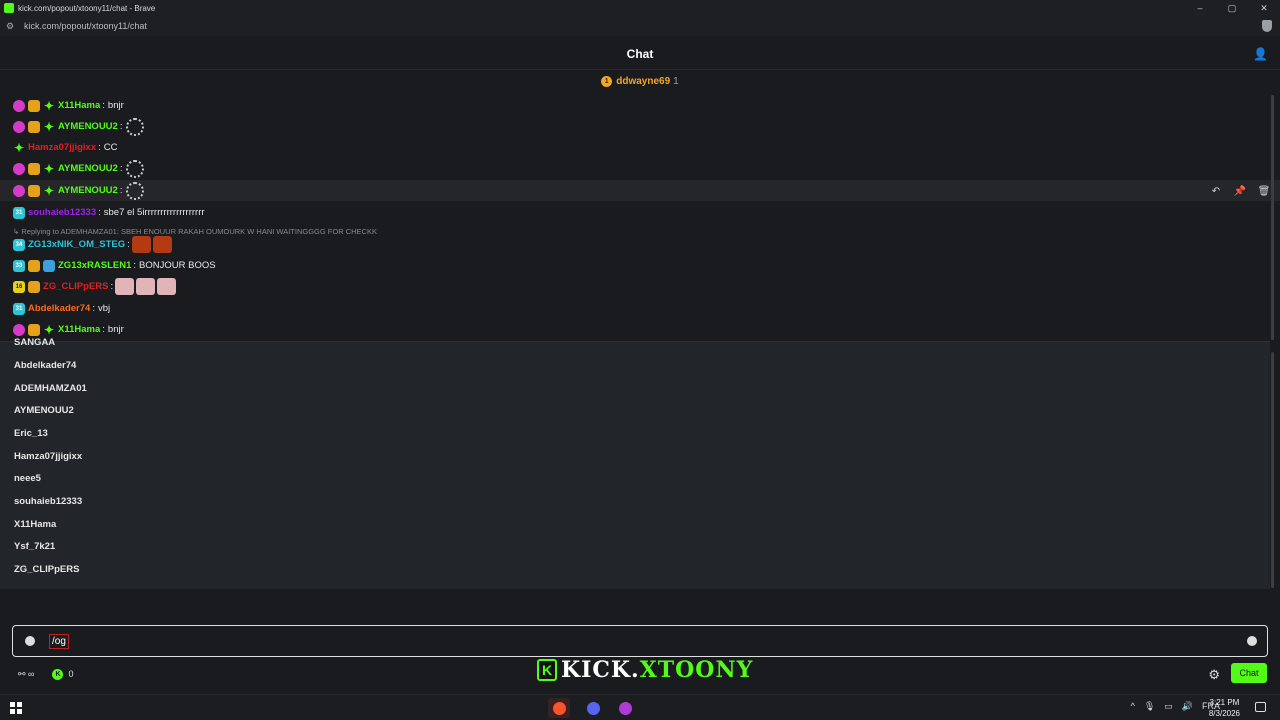  I want to click on spotify-taskbar-icon, so click(625, 708).